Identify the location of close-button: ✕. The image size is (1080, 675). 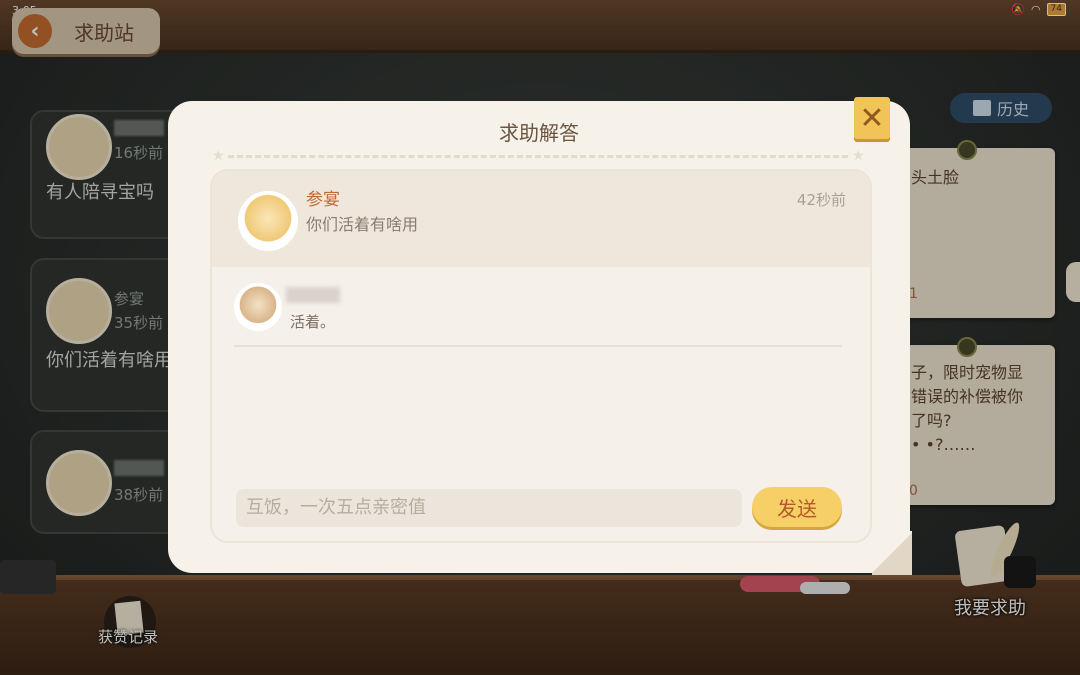
(872, 118).